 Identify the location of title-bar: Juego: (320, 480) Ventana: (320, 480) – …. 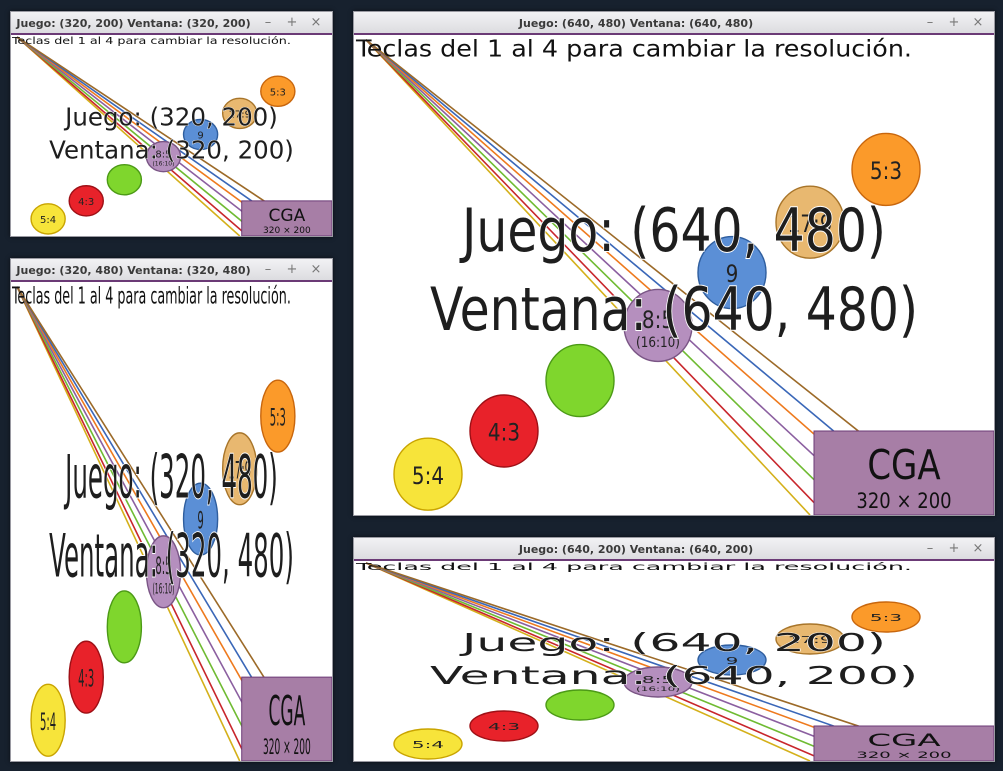
(171, 270).